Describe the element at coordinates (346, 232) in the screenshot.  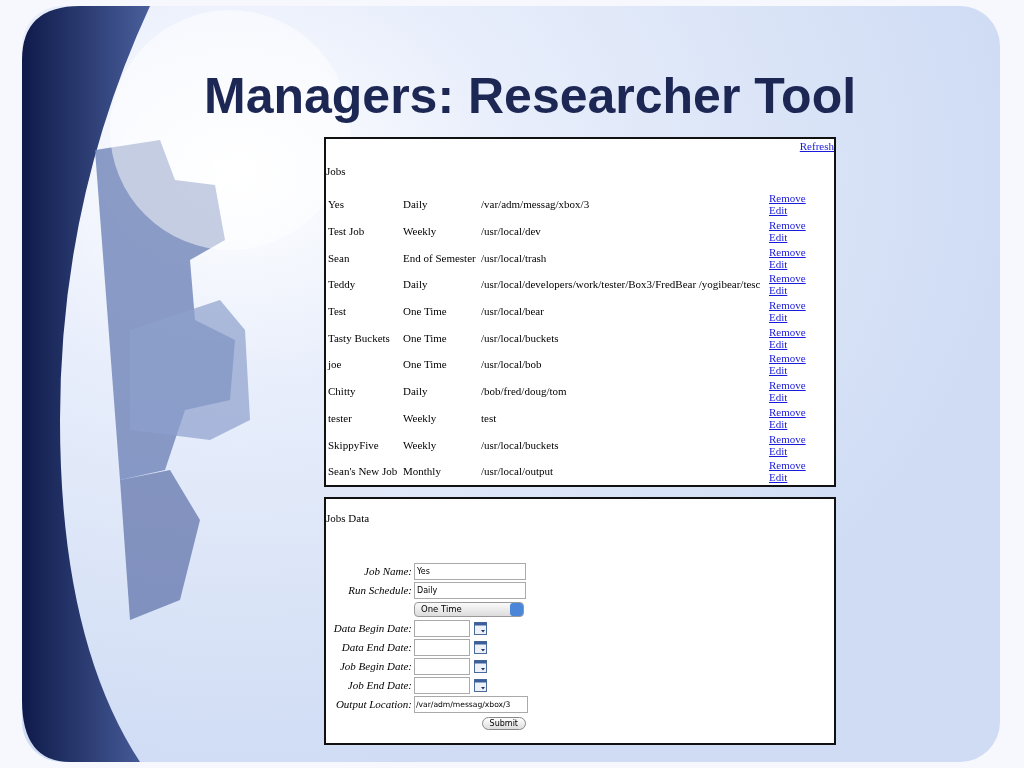
I see `table-cell-text: Test Job` at that location.